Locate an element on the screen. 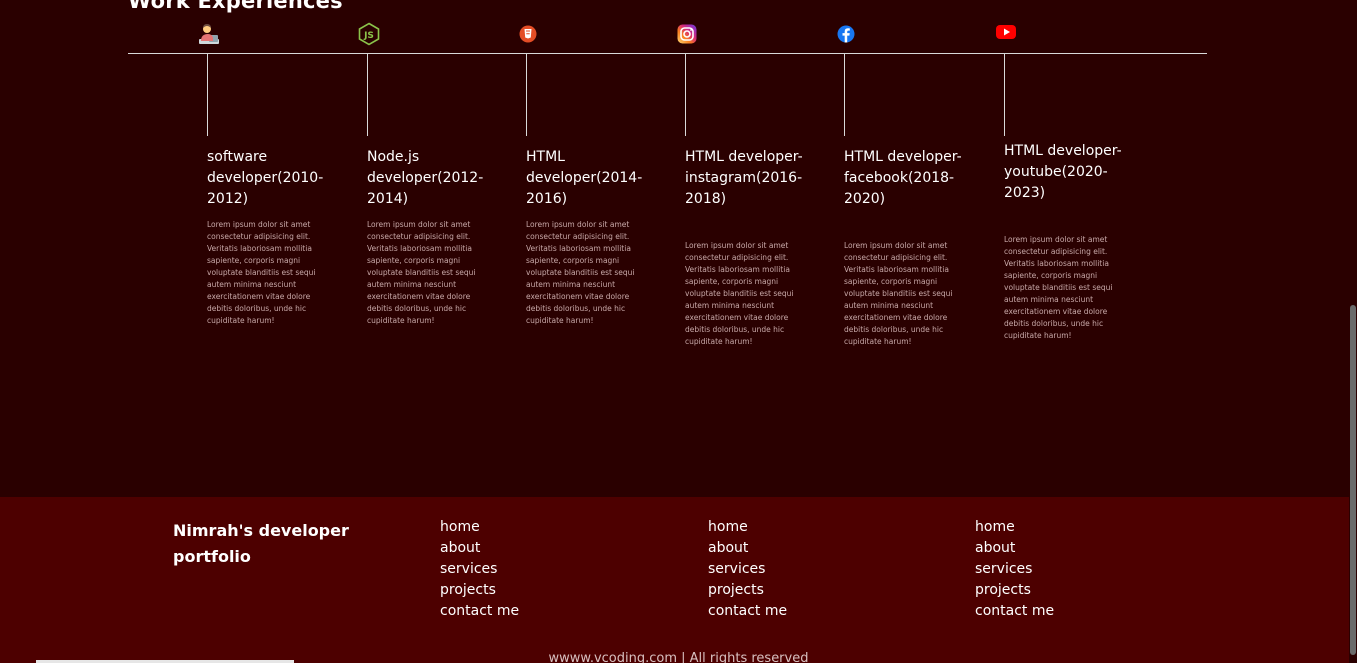 The width and height of the screenshot is (1357, 663). nodejs-icon: JS is located at coordinates (369, 34).